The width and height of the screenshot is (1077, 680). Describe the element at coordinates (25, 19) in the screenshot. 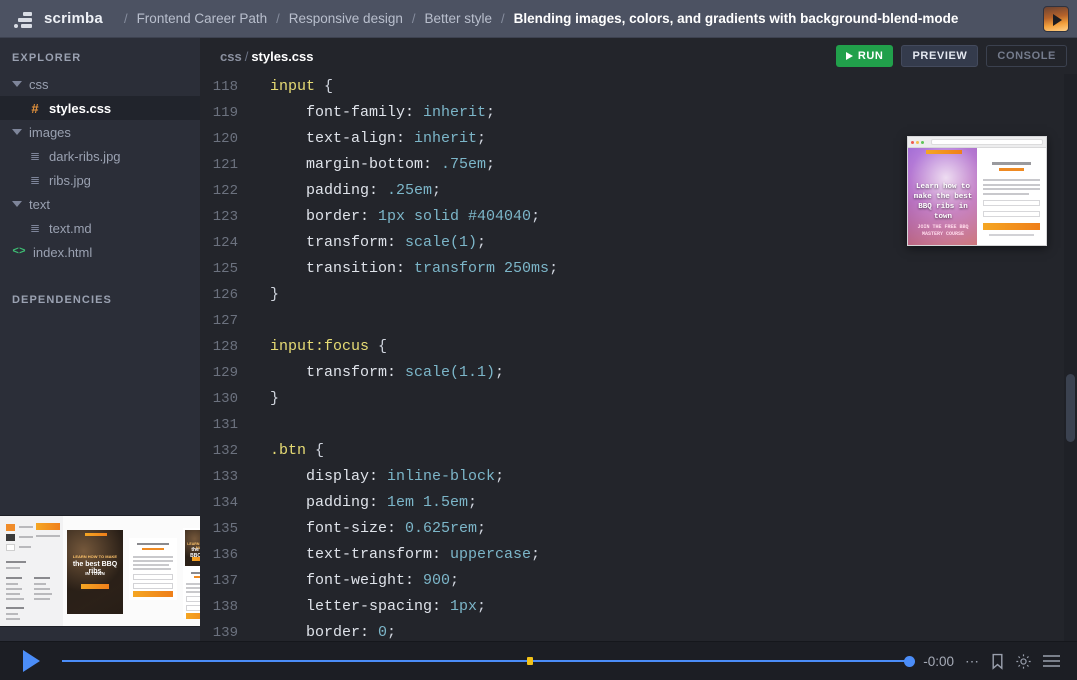

I see `scrimba-logo-icon` at that location.